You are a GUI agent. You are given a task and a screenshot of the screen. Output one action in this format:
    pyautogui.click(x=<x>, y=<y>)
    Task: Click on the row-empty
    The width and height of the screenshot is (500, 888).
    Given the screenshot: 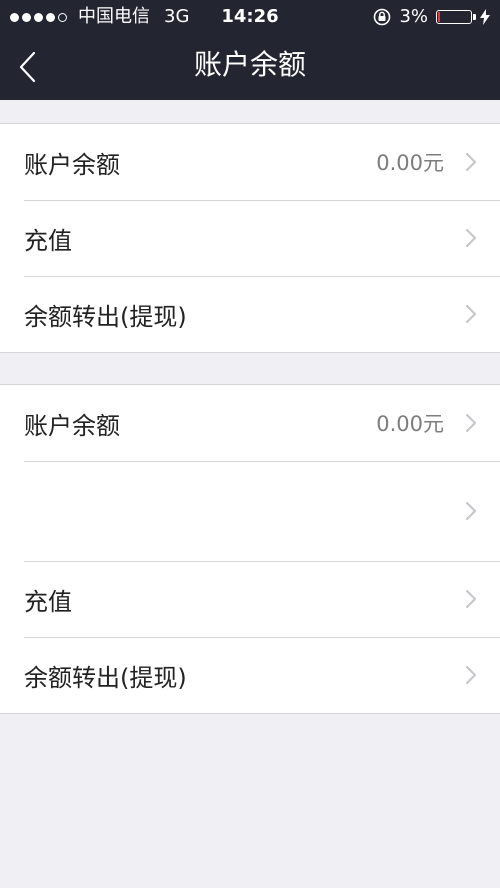 What is the action you would take?
    pyautogui.click(x=250, y=511)
    